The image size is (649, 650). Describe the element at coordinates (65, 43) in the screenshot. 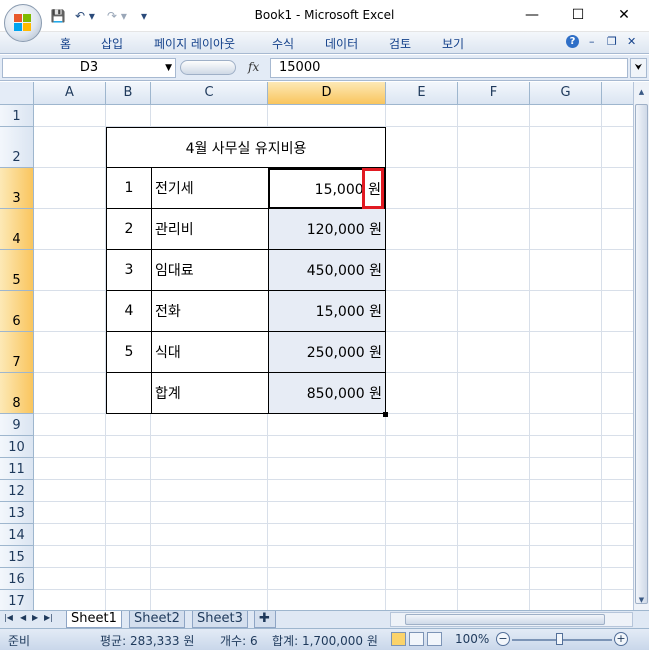

I see `tab-home: 홈` at that location.